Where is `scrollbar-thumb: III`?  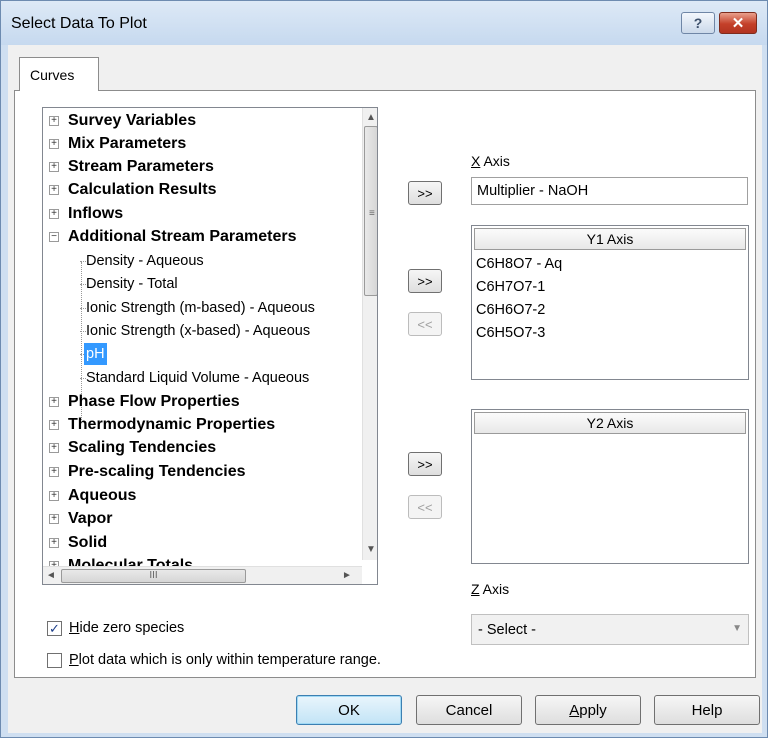
scrollbar-thumb: III is located at coordinates (153, 576).